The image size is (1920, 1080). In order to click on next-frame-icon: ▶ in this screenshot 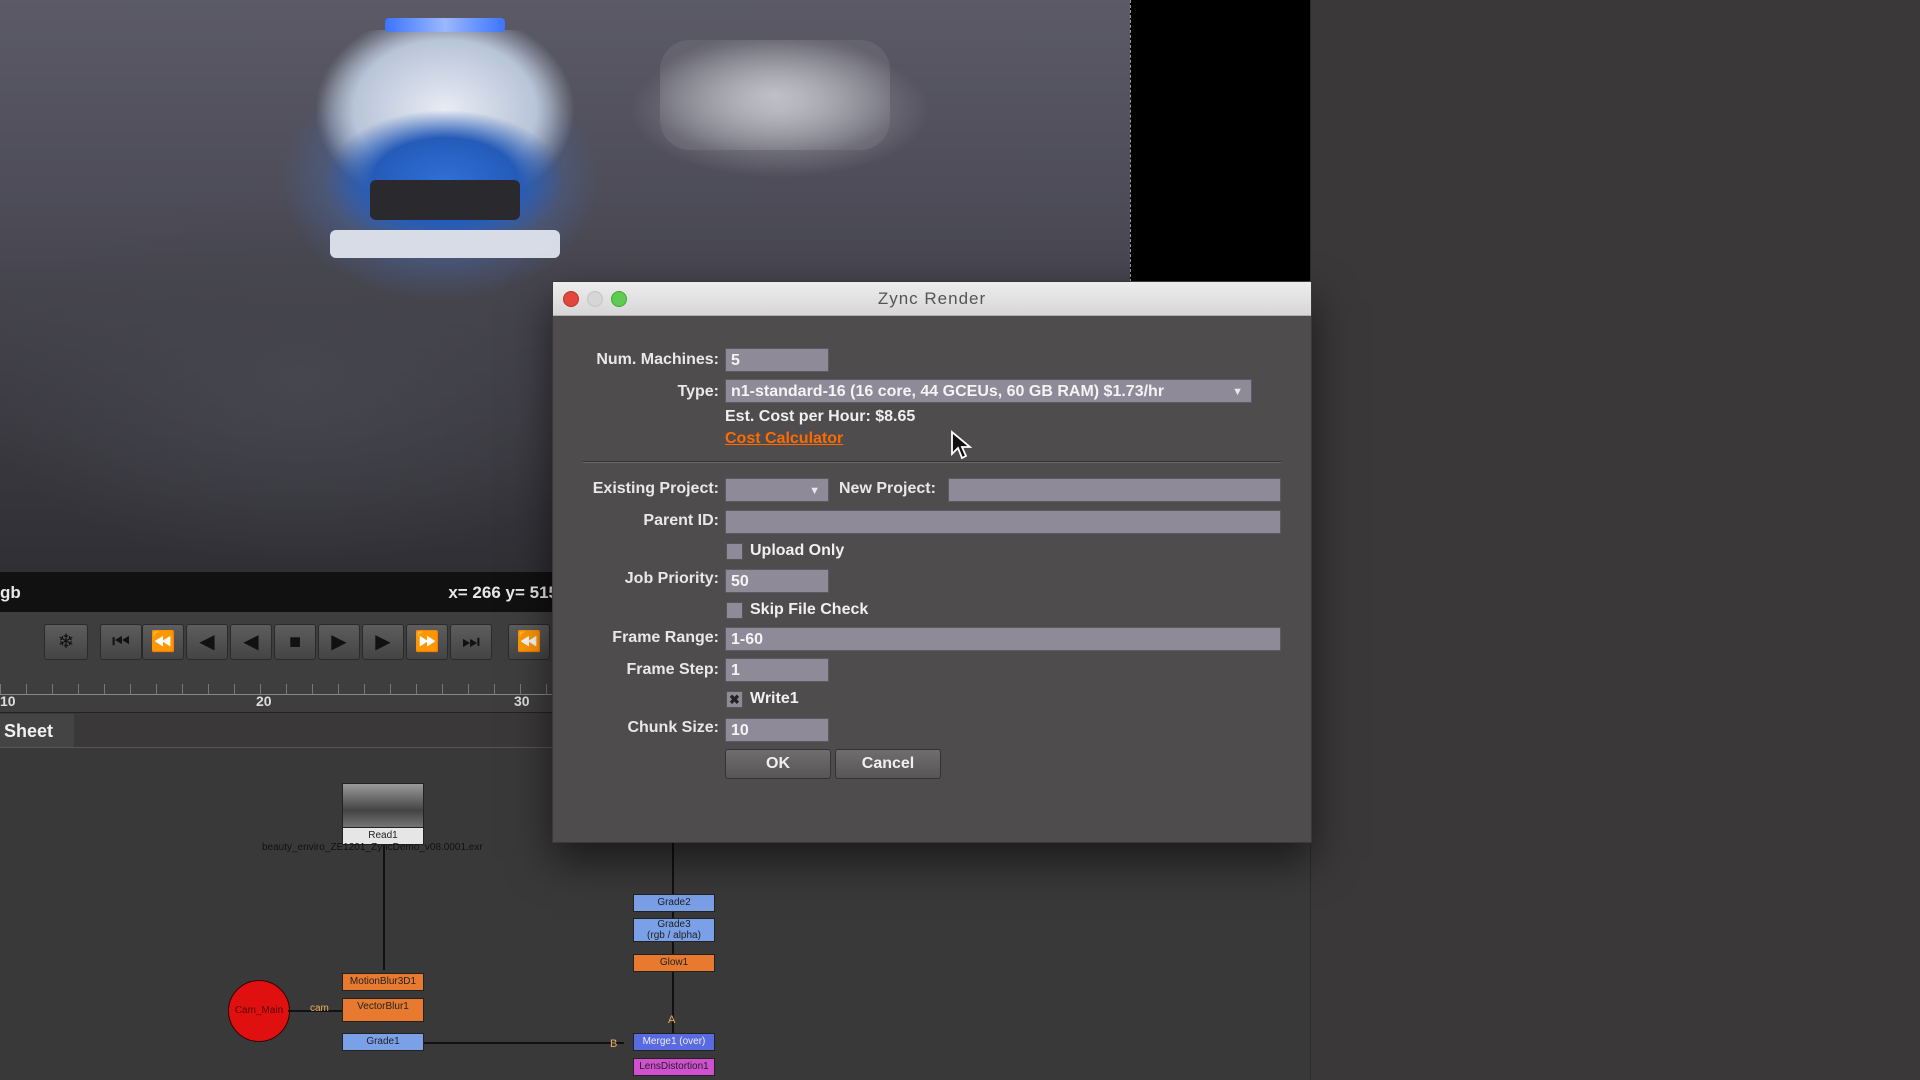, I will do `click(383, 642)`.